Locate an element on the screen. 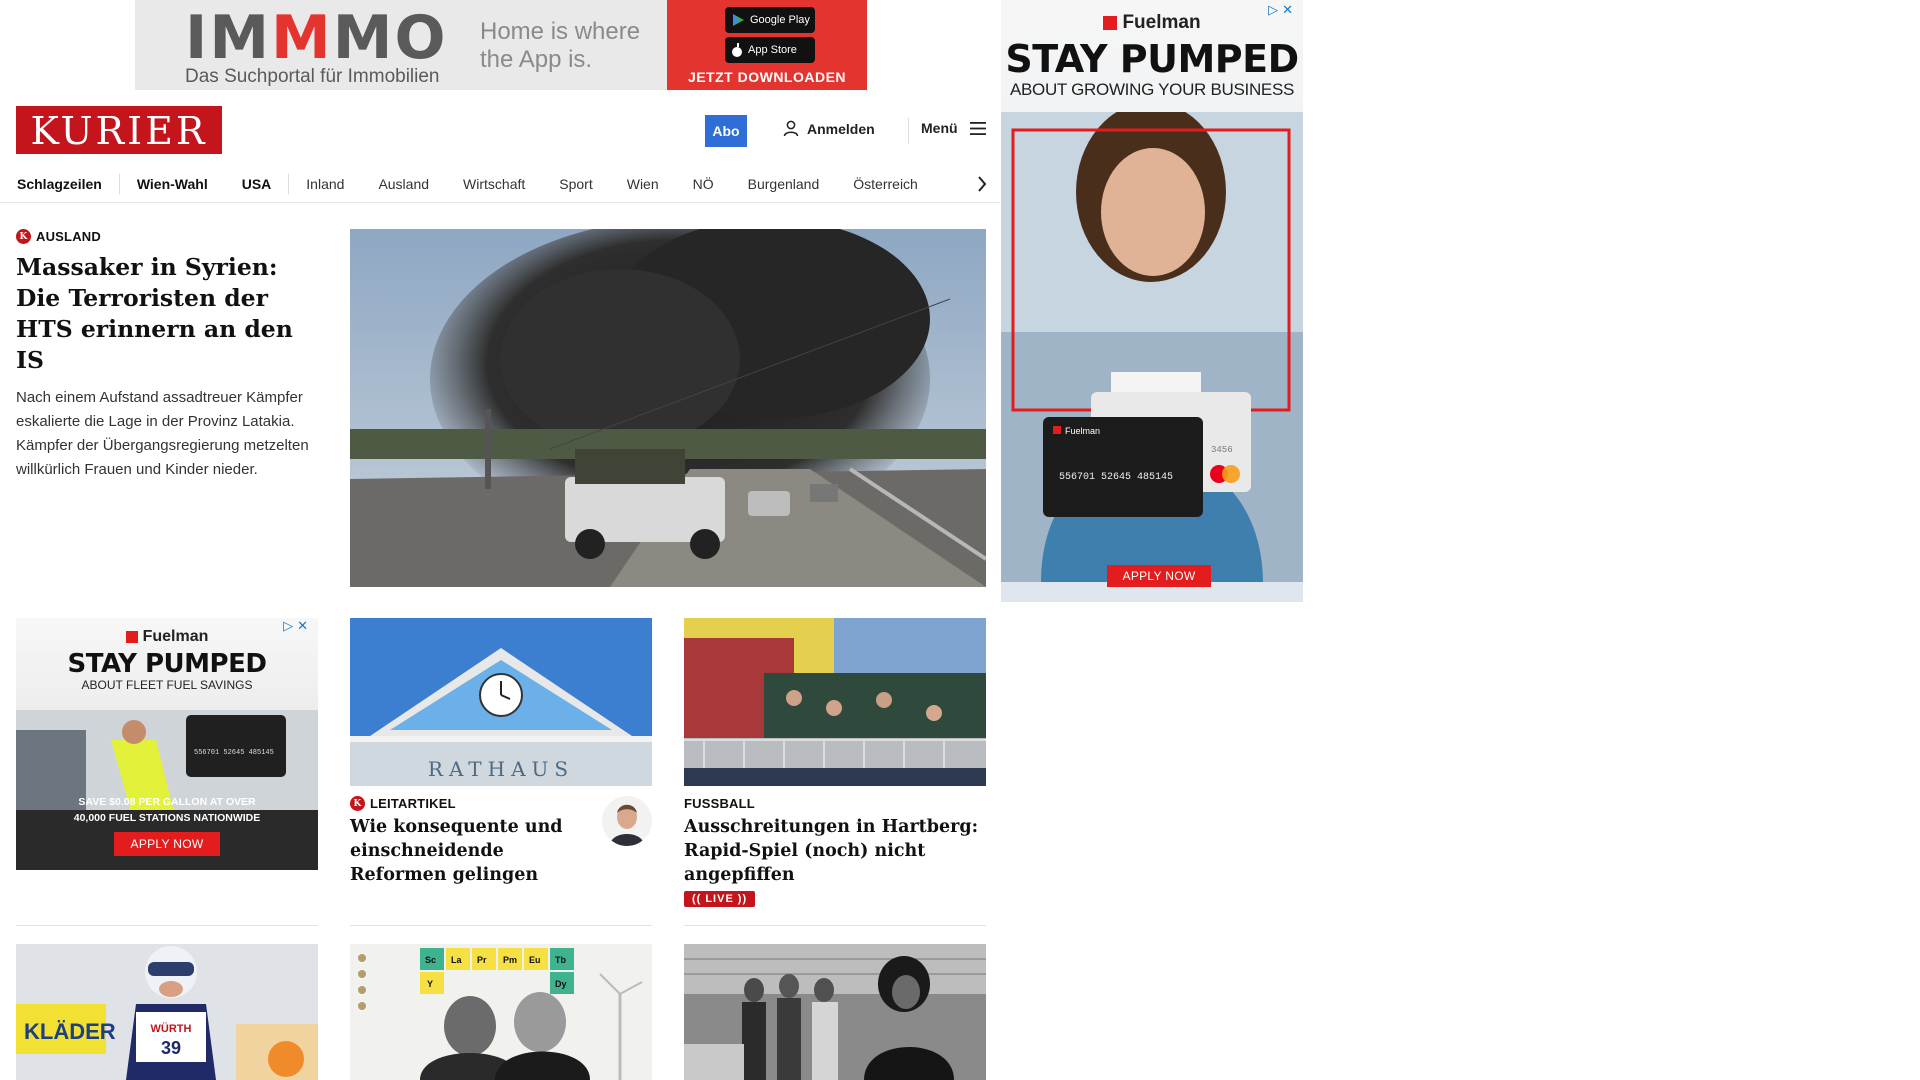 The width and height of the screenshot is (1920, 1080). play-icon is located at coordinates (738, 20).